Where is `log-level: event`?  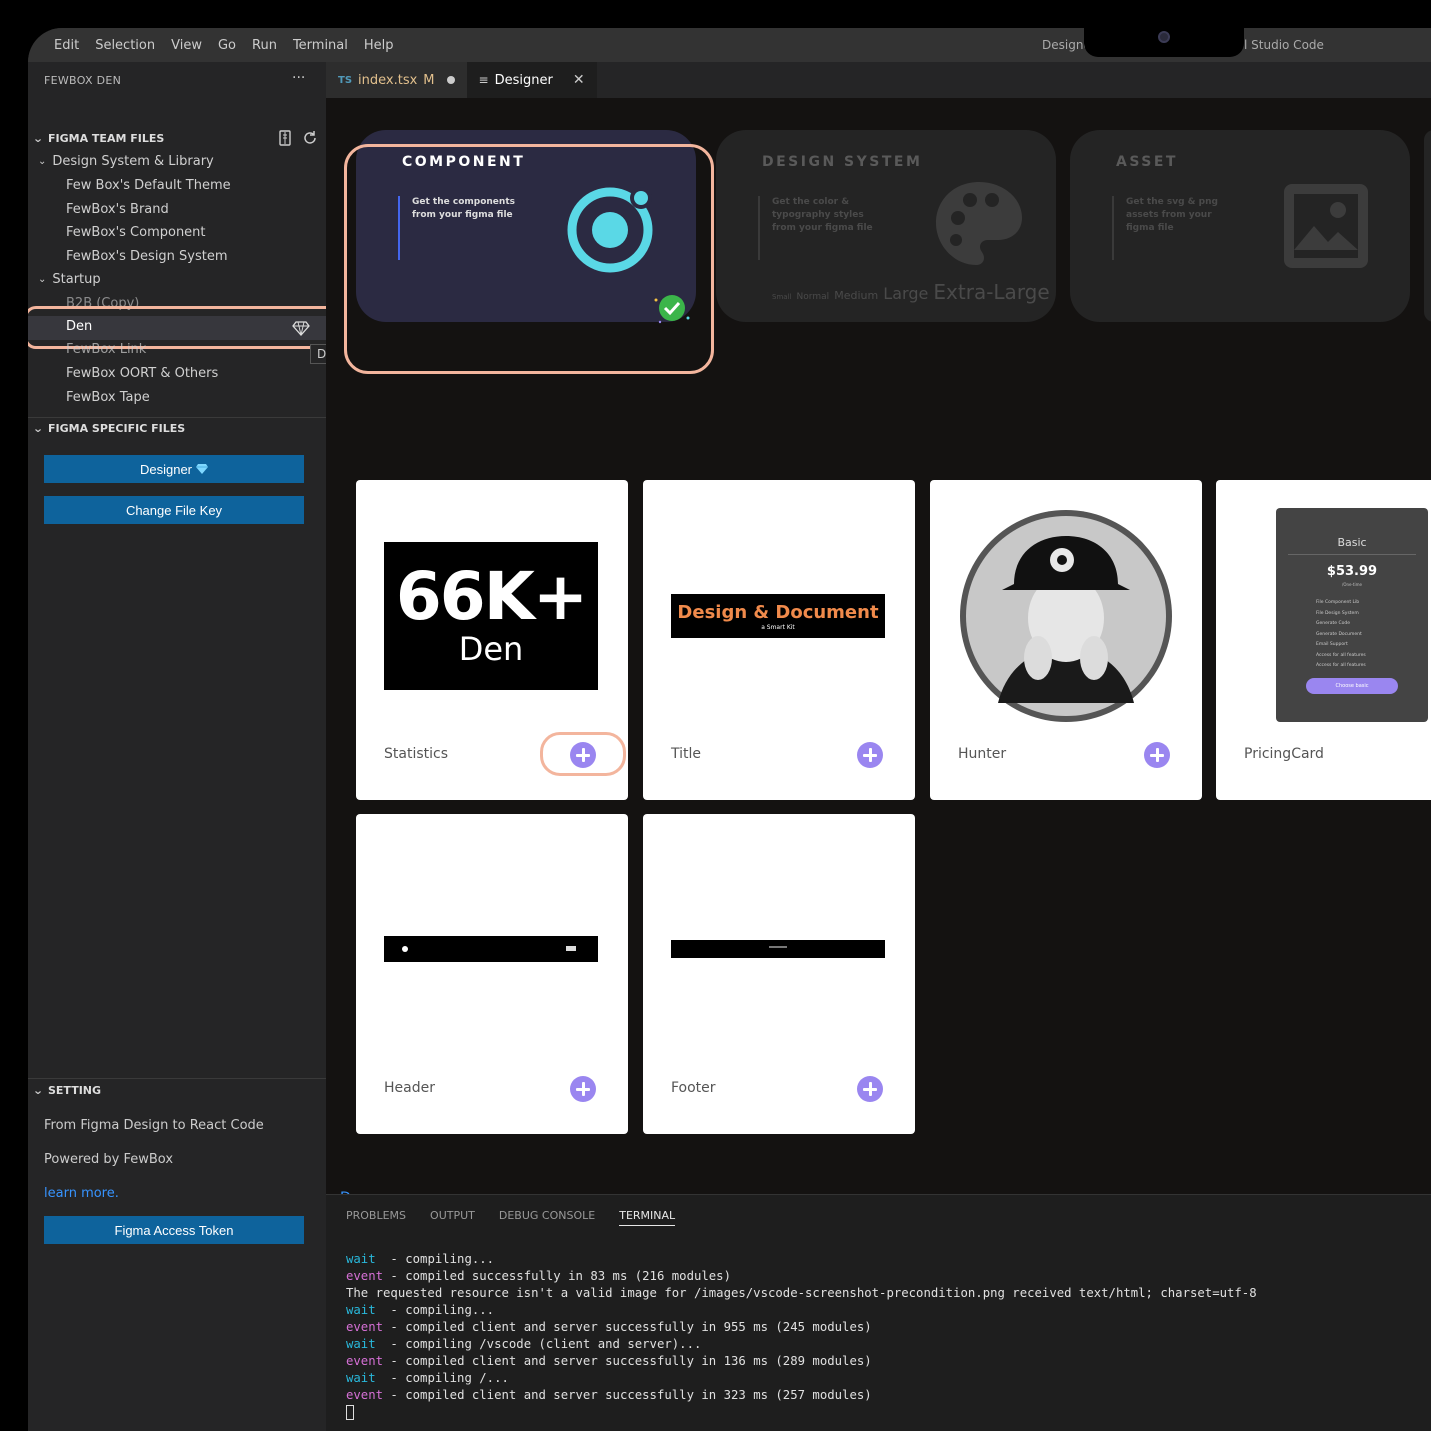
log-level: event is located at coordinates (365, 1361).